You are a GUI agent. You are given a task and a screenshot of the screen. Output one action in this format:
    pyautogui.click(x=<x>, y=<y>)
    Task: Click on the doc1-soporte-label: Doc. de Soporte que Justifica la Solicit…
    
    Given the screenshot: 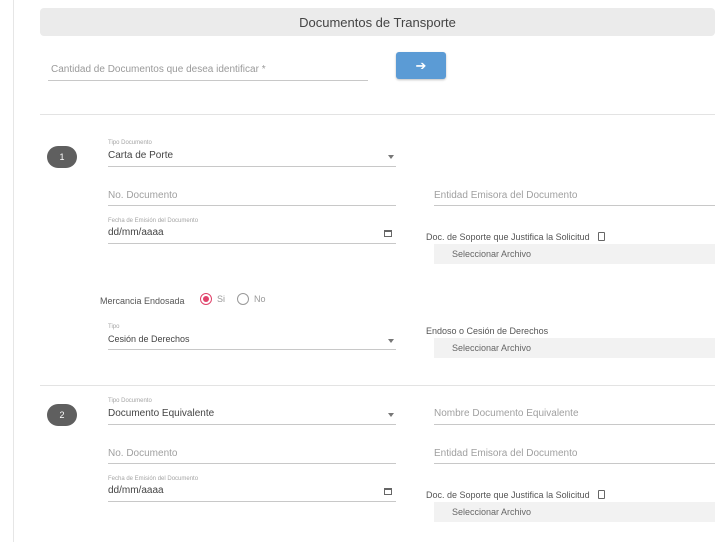 What is the action you would take?
    pyautogui.click(x=516, y=237)
    